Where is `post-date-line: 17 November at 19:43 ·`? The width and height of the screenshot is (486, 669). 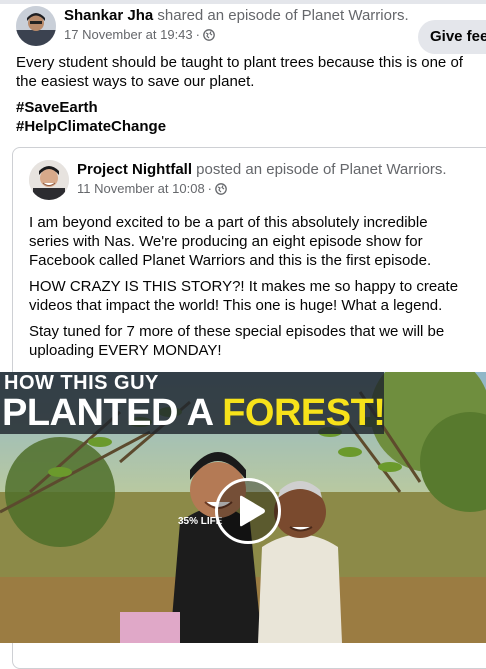
post-date-line: 17 November at 19:43 · is located at coordinates (236, 35).